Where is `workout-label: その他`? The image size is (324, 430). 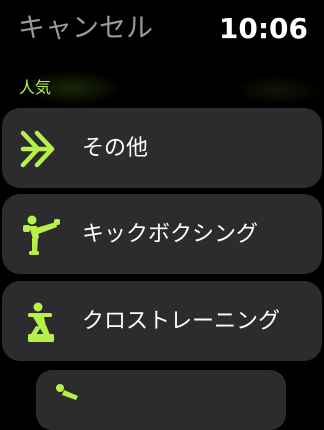
workout-label: その他 is located at coordinates (115, 148).